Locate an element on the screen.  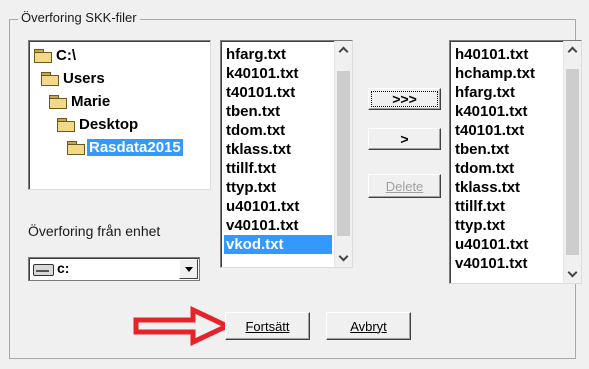
copy-one-label: > is located at coordinates (404, 139).